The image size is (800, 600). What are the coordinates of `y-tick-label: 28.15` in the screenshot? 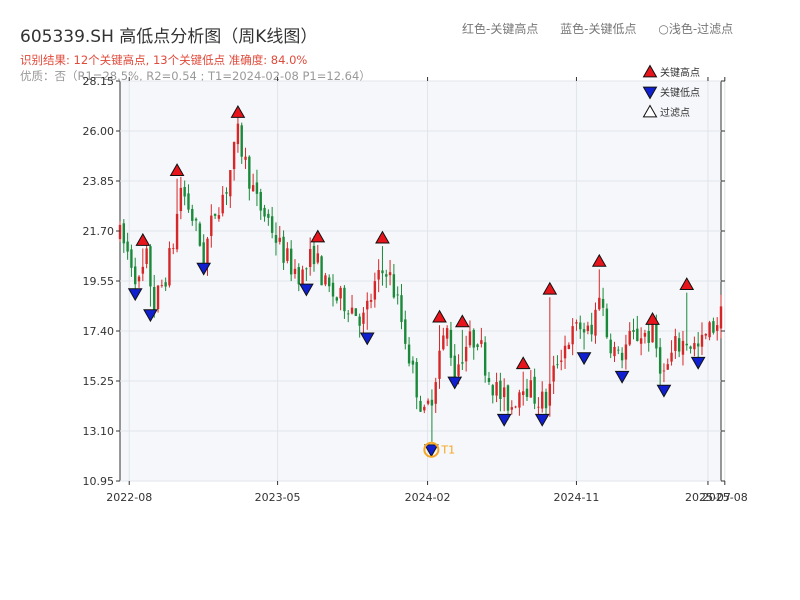 It's located at (99, 81).